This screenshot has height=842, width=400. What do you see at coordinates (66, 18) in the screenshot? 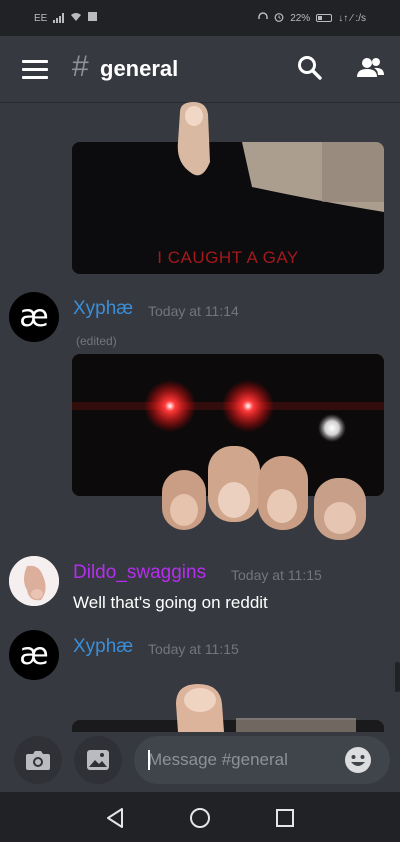
I see `status-left: EE` at bounding box center [66, 18].